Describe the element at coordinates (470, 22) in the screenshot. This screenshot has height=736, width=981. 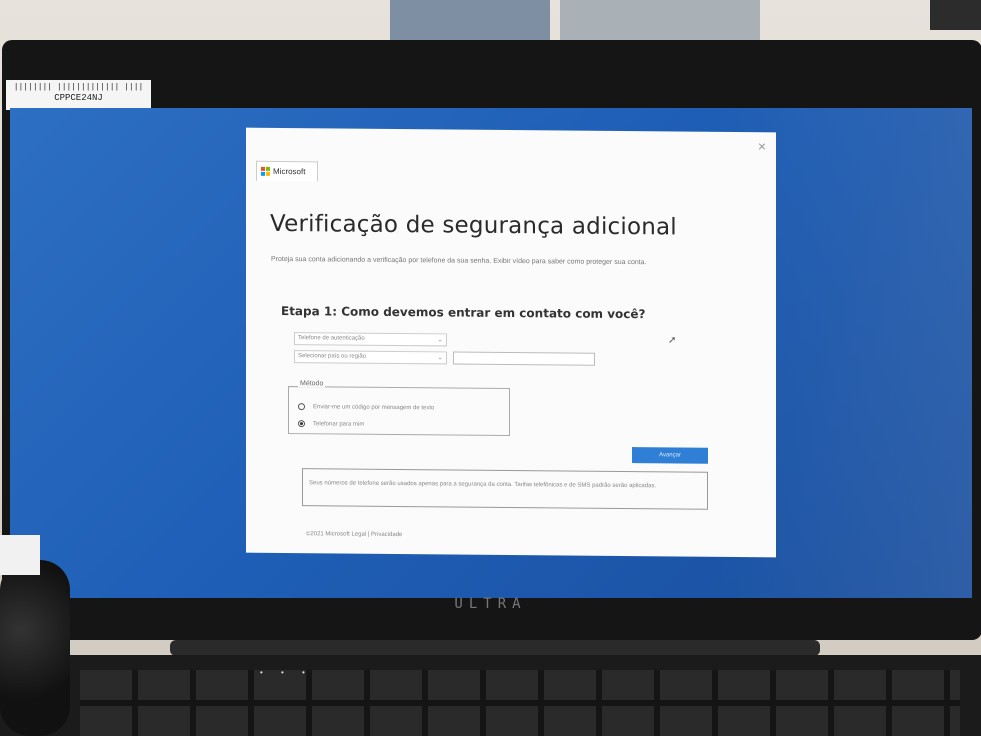
I see `background-person` at that location.